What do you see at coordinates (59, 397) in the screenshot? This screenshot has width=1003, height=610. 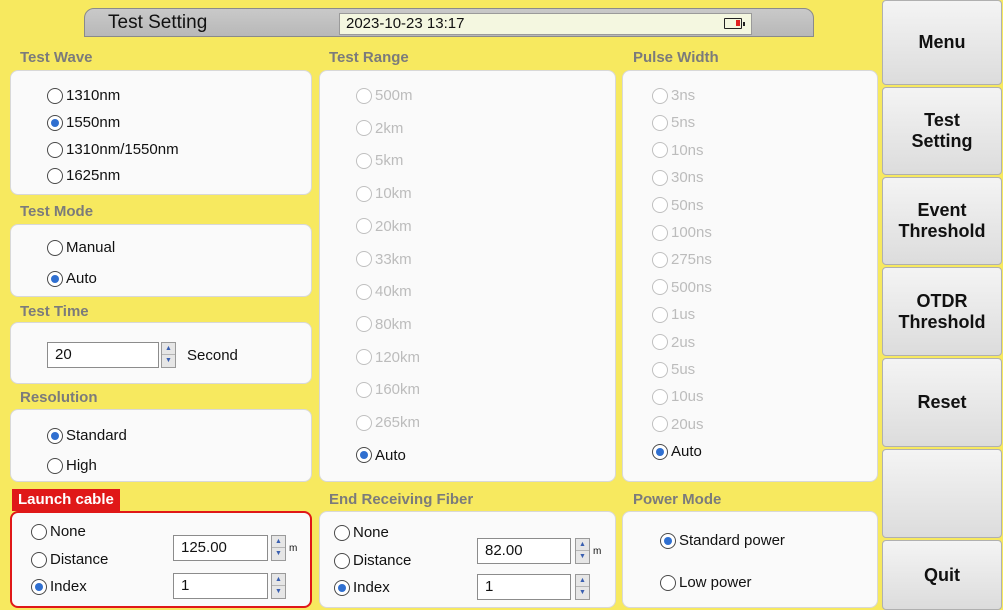 I see `resolution-heading: Resolution` at bounding box center [59, 397].